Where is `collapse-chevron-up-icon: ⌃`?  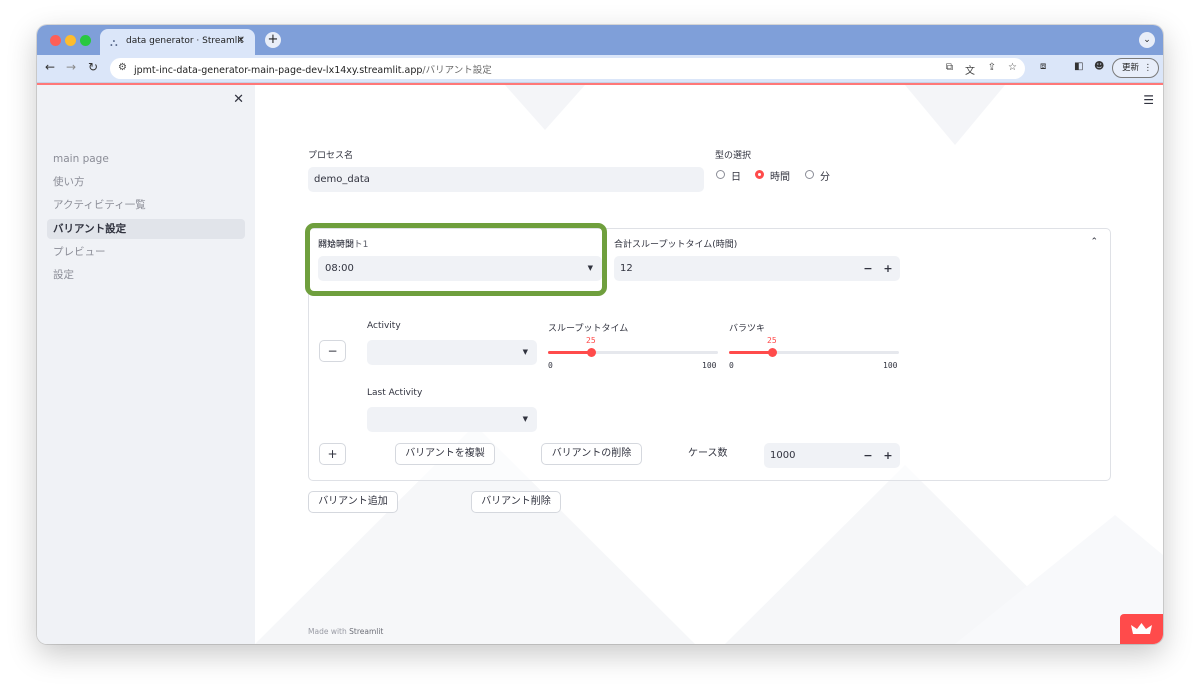
collapse-chevron-up-icon: ⌃ is located at coordinates (1094, 242).